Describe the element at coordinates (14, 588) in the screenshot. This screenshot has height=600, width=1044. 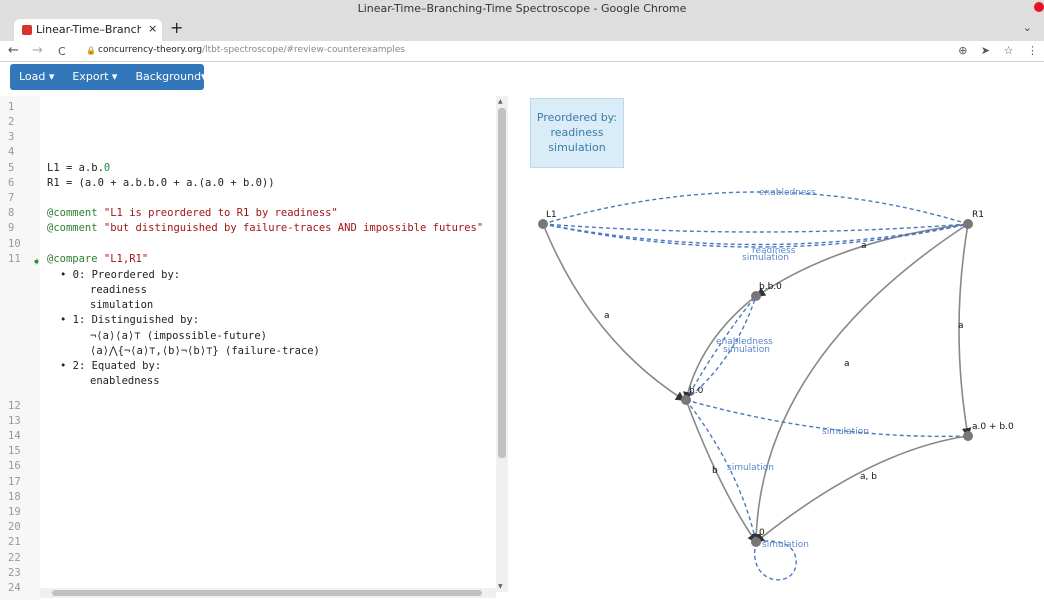
I see `line-number: 24` at that location.